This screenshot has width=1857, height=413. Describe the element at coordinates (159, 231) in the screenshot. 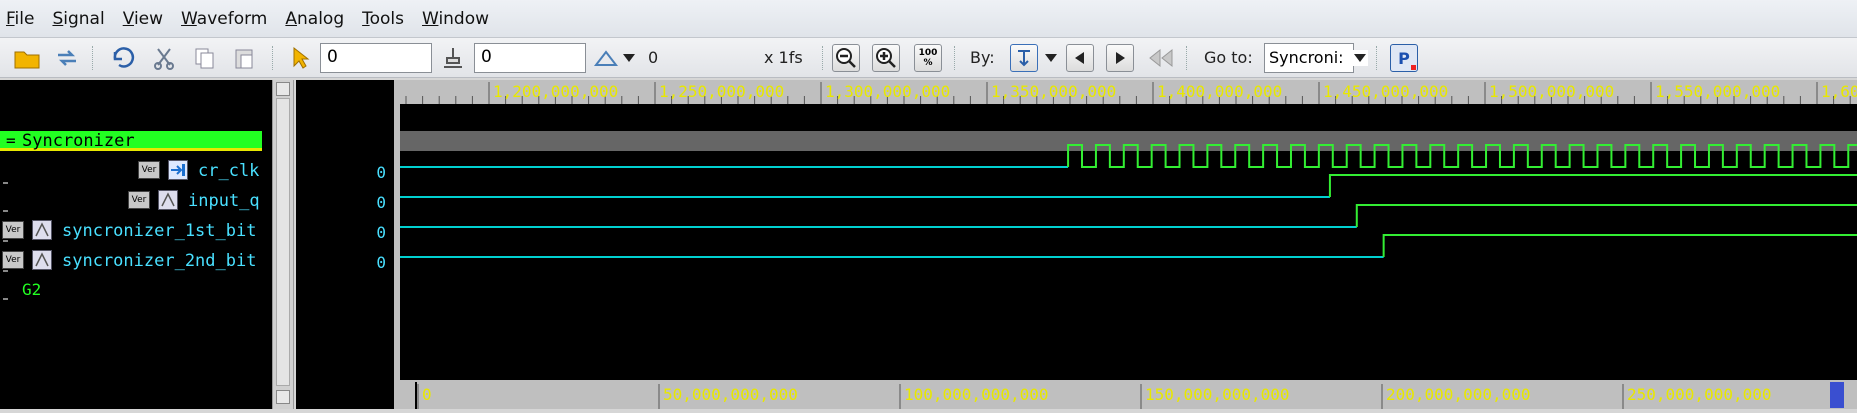

I see `signal-name-sync-1st-bit: syncronizer_1st_bit` at that location.